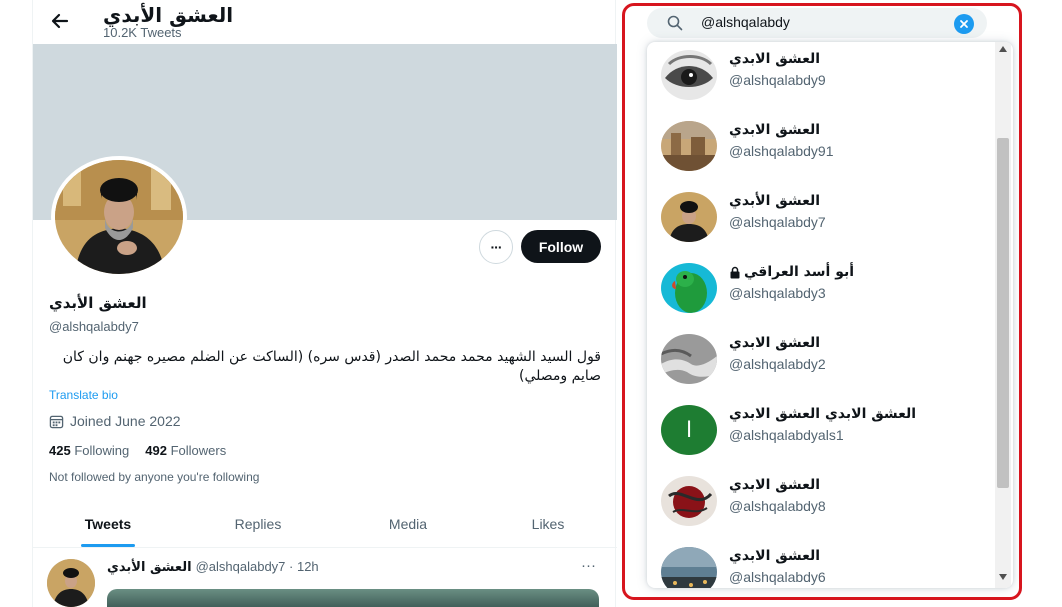  Describe the element at coordinates (781, 151) in the screenshot. I see `result-handle: @alshqalabdy91` at that location.